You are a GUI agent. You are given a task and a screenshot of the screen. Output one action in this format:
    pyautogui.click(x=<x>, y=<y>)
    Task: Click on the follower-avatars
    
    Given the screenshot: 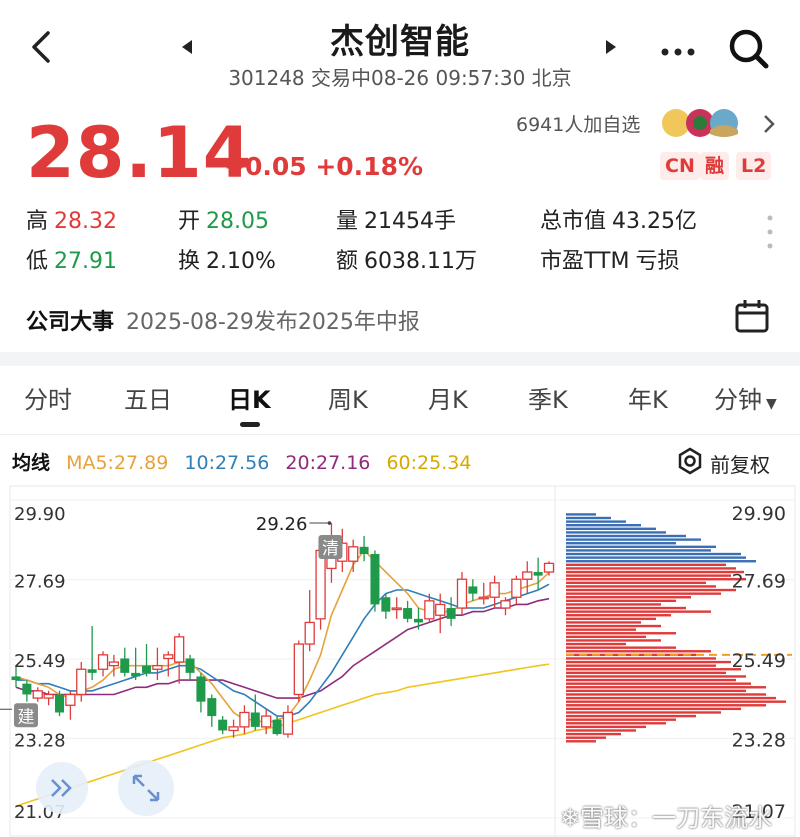 What is the action you would take?
    pyautogui.click(x=706, y=123)
    